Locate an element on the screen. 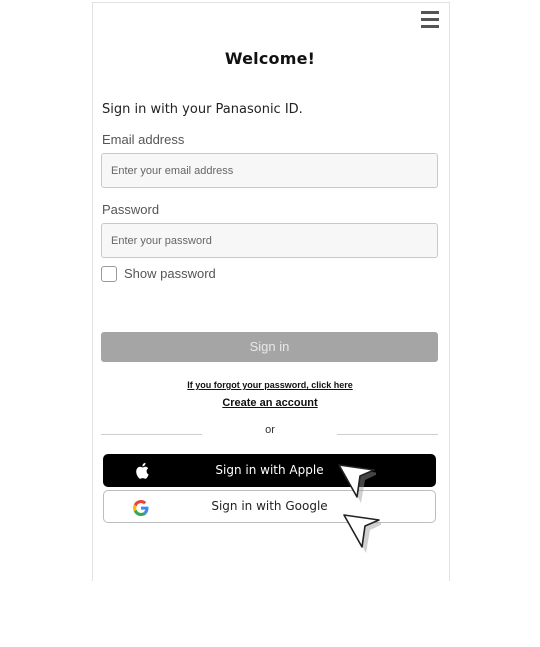 This screenshot has width=540, height=647. hamburger-menu-icon is located at coordinates (430, 20).